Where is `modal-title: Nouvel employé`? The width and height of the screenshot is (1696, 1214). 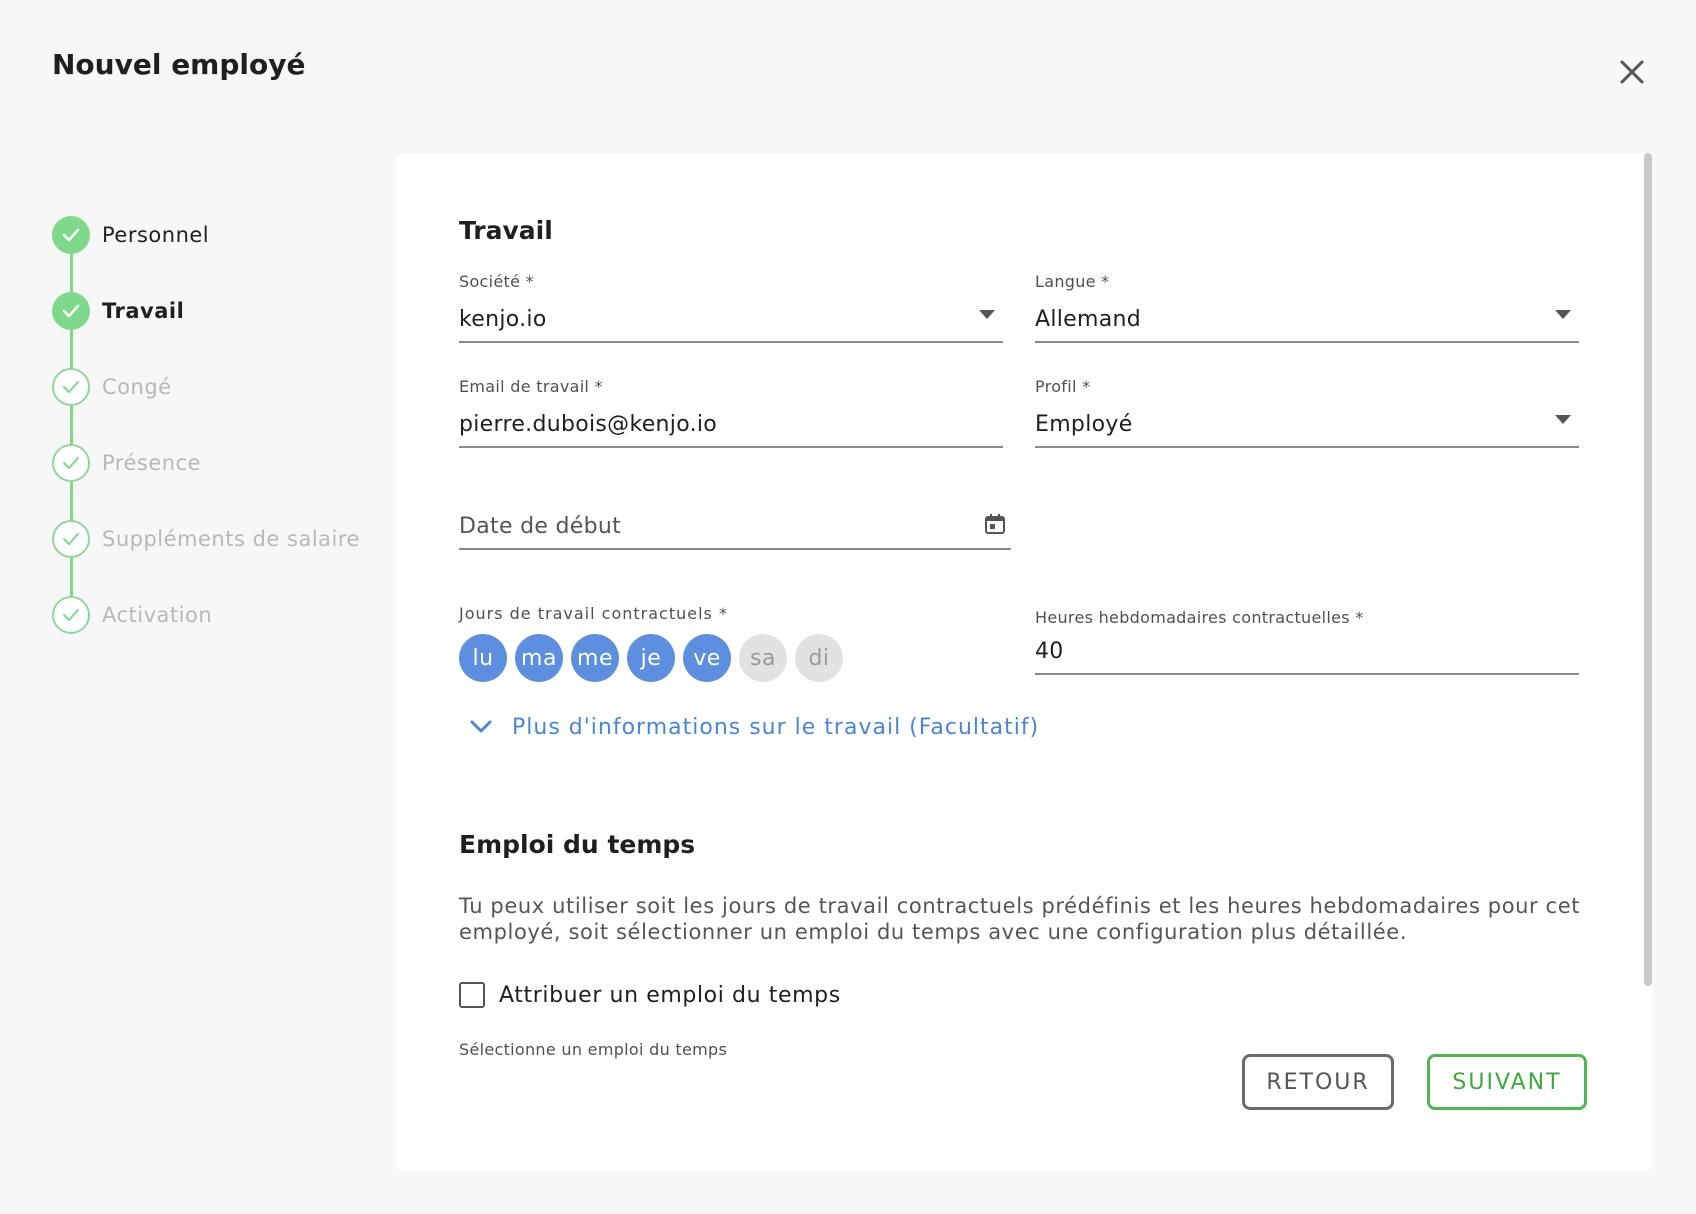 modal-title: Nouvel employé is located at coordinates (179, 64).